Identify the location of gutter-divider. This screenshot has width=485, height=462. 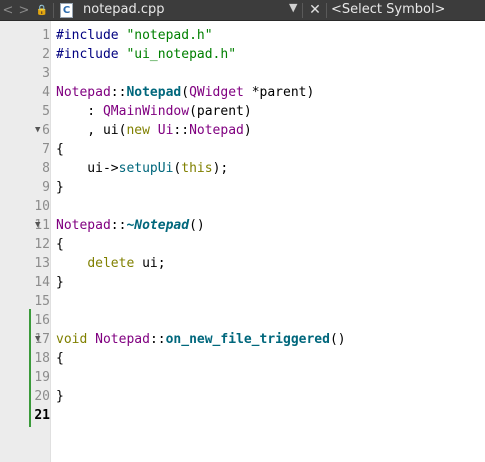
(50, 241).